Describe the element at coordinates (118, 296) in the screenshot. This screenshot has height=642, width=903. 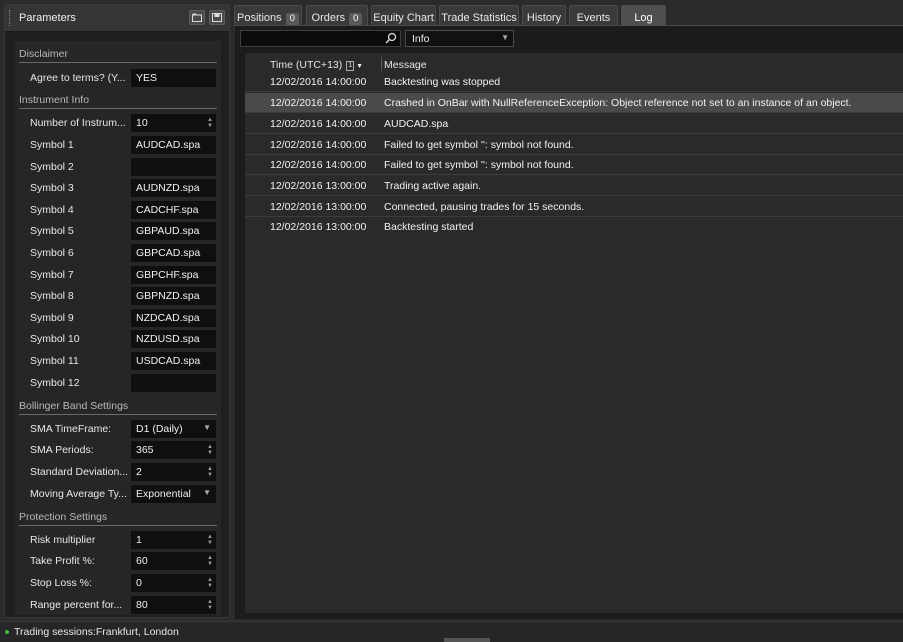
I see `param-symbol-8: Symbol 8 GBPNZD.spa` at that location.